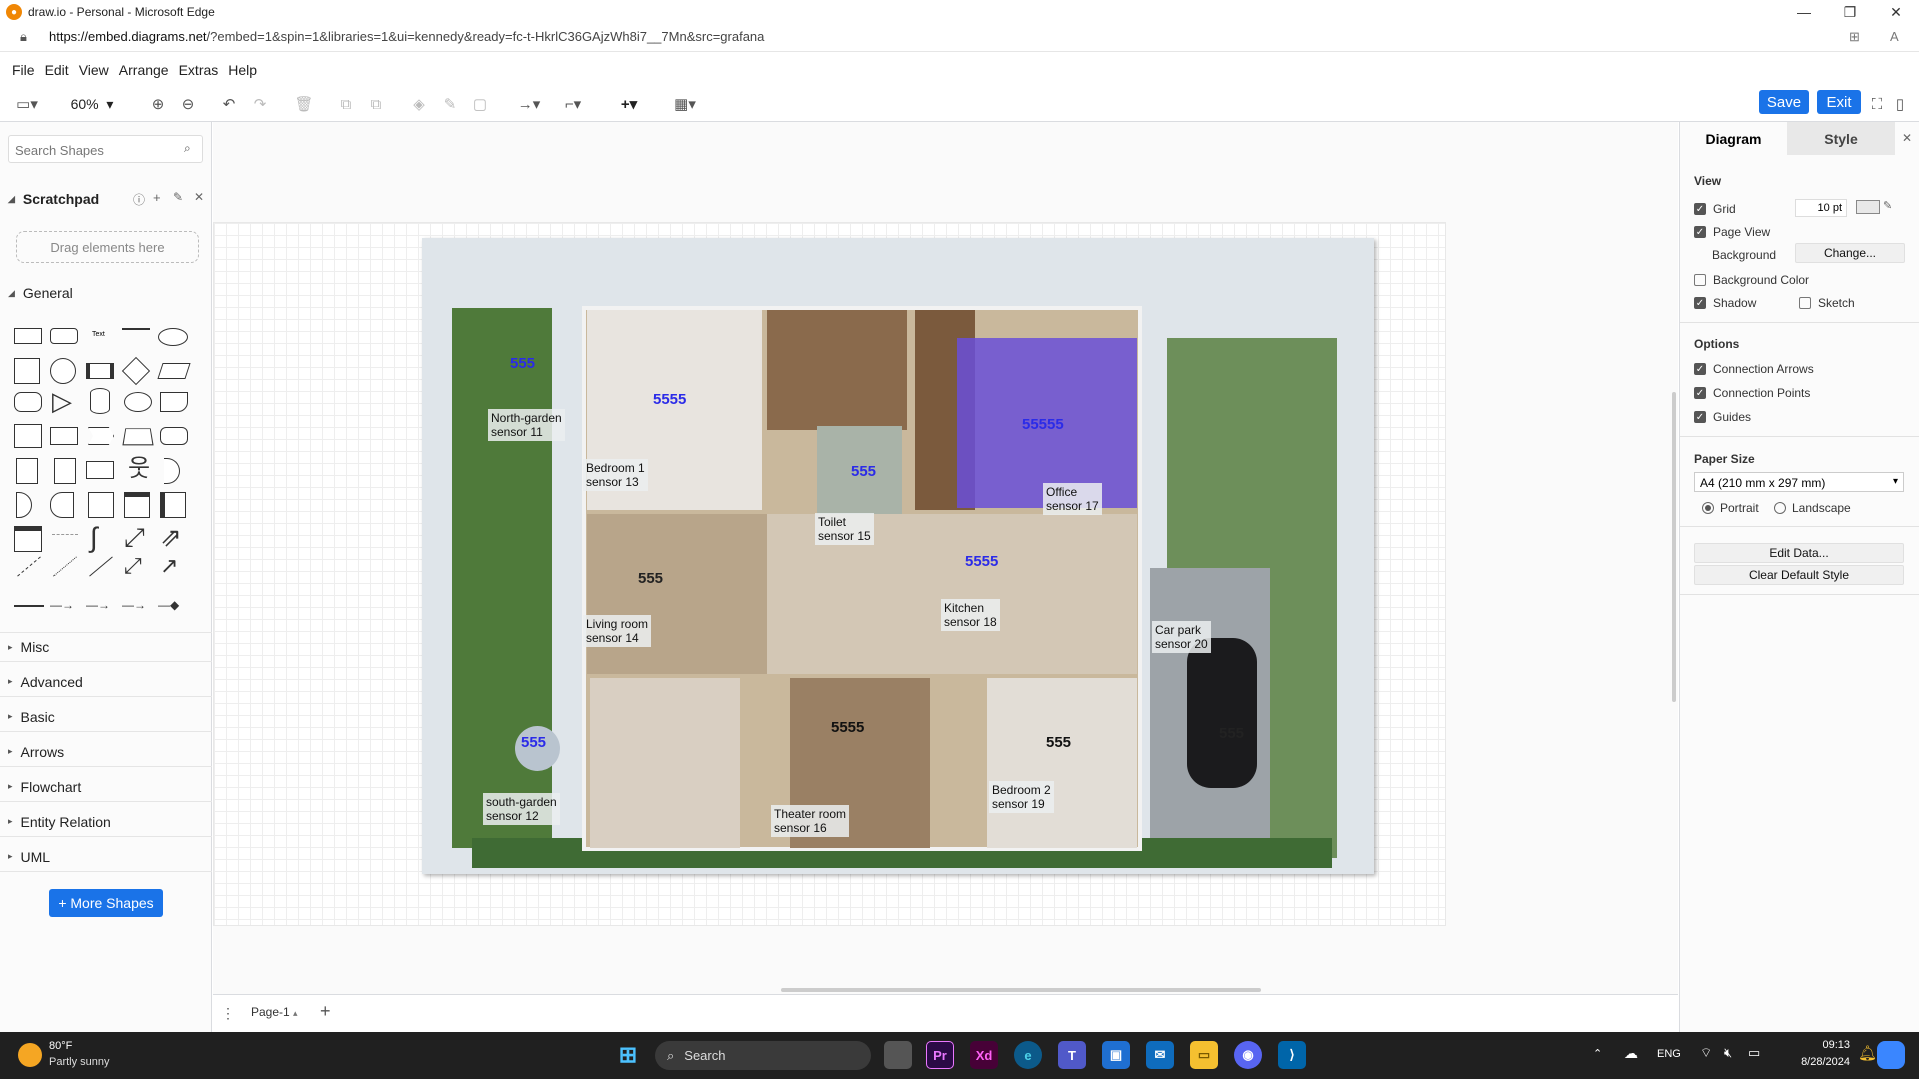 The image size is (1919, 1079). Describe the element at coordinates (188, 104) in the screenshot. I see `zoom-out-icon: ⊖` at that location.